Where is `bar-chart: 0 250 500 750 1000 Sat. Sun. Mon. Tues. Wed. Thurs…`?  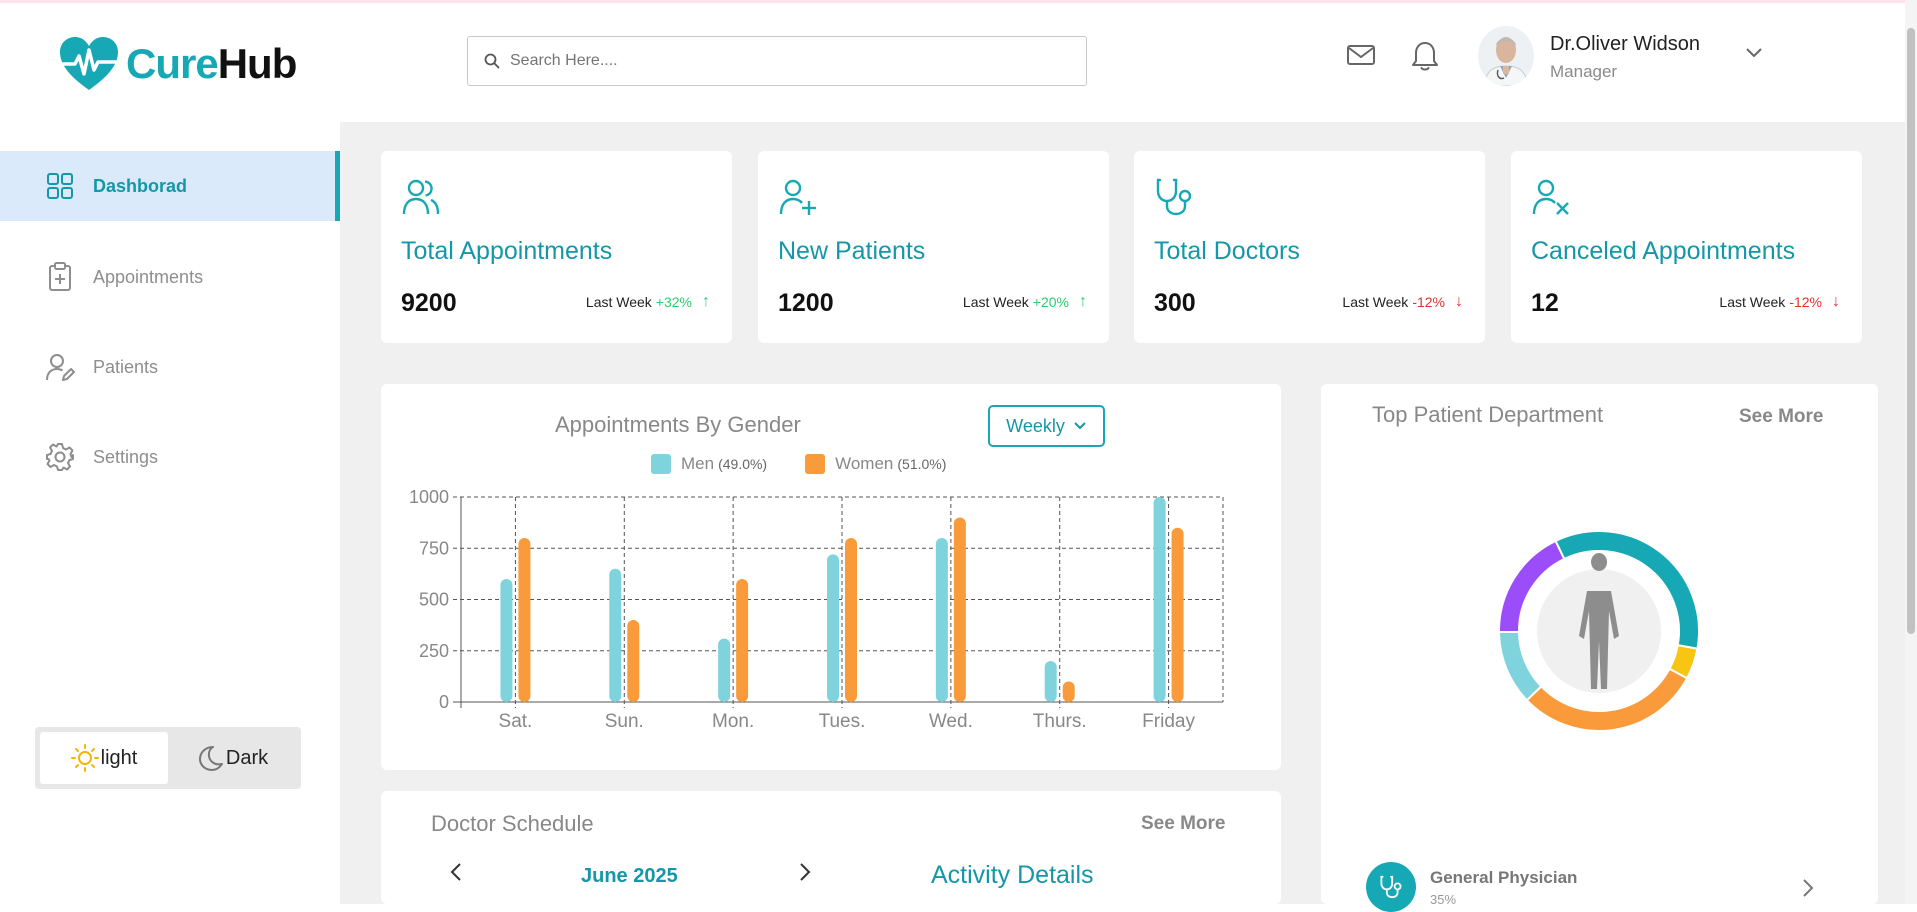
bar-chart: 0 250 500 750 1000 Sat. Sun. Mon. Tues. Wed. Thurs… is located at coordinates (816, 609).